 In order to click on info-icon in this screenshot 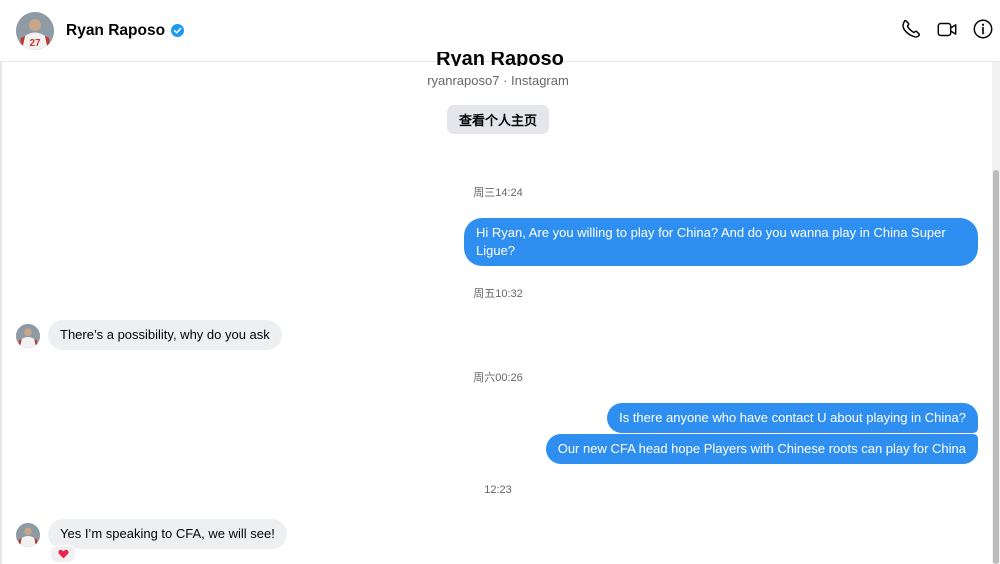, I will do `click(983, 29)`.